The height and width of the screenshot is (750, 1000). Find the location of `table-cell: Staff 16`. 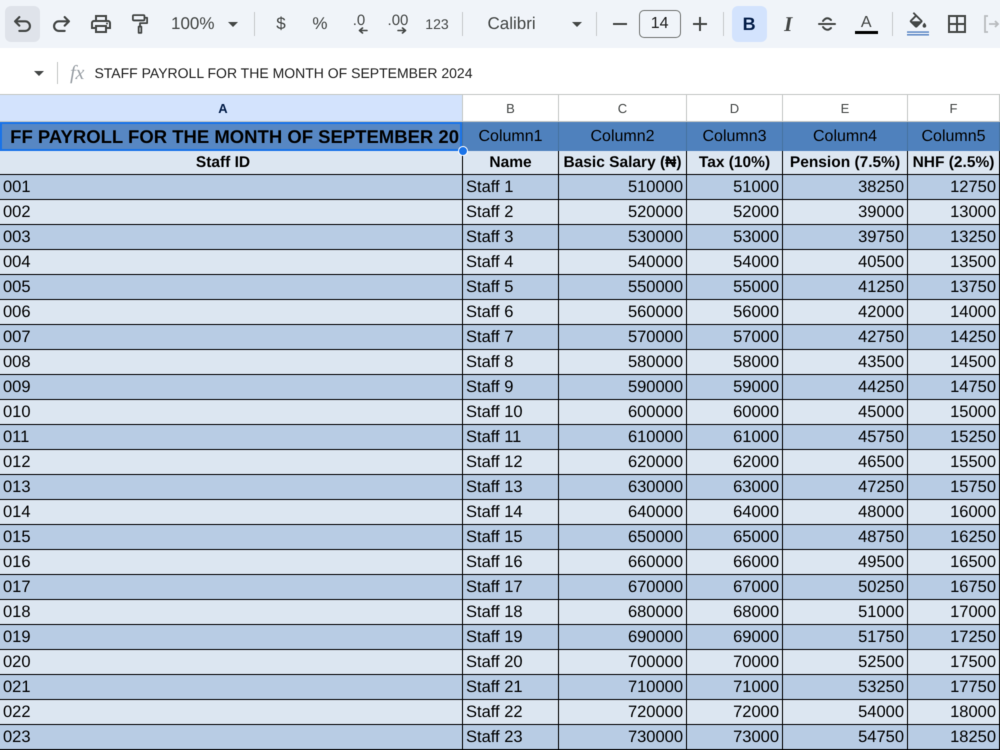

table-cell: Staff 16 is located at coordinates (511, 562).